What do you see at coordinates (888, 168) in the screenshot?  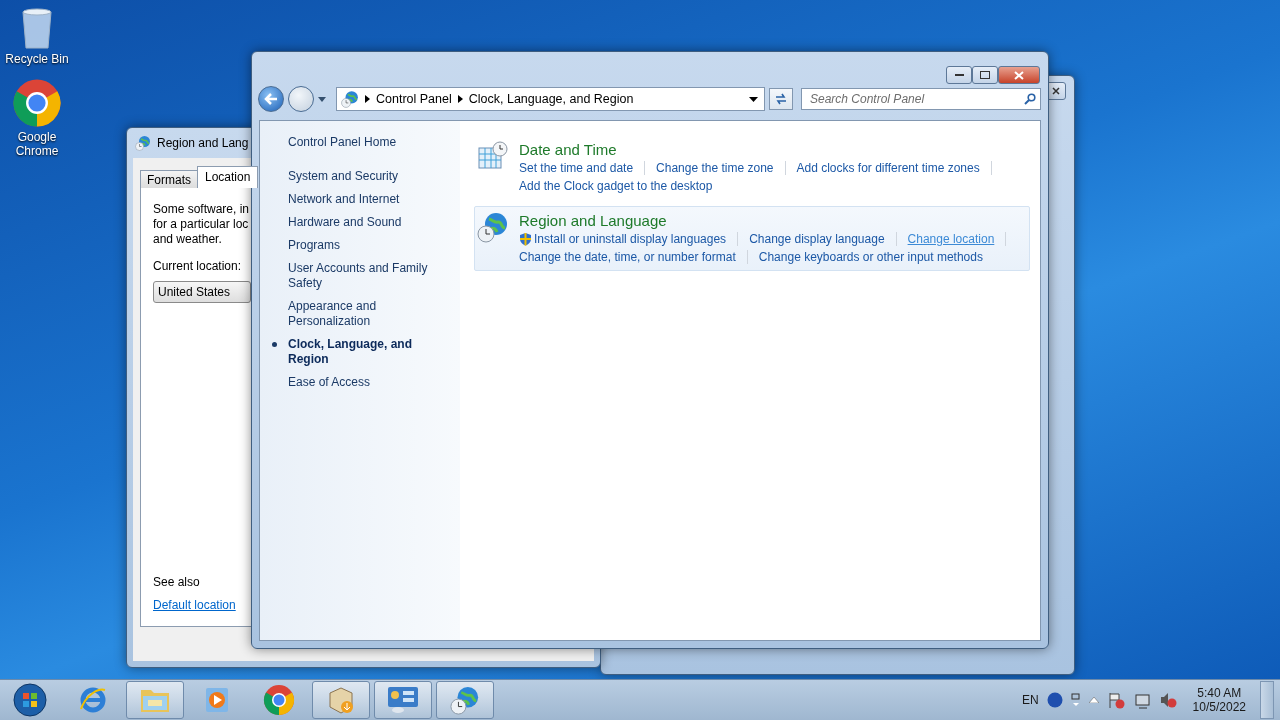 I see `task-link: Add clocks for different time zones` at bounding box center [888, 168].